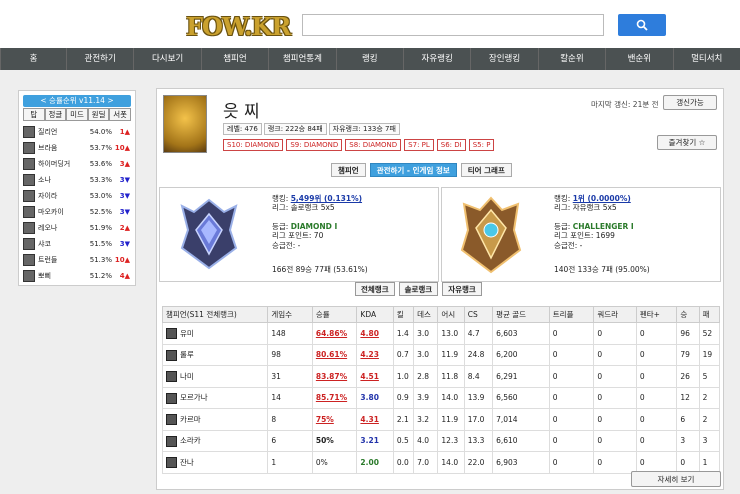 The height and width of the screenshot is (494, 740). I want to click on table-header-7: CS, so click(478, 314).